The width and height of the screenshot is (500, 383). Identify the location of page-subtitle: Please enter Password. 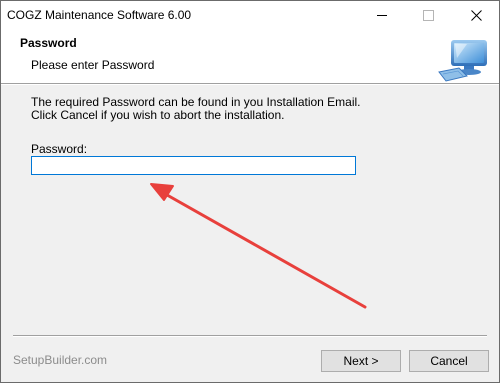
(93, 65).